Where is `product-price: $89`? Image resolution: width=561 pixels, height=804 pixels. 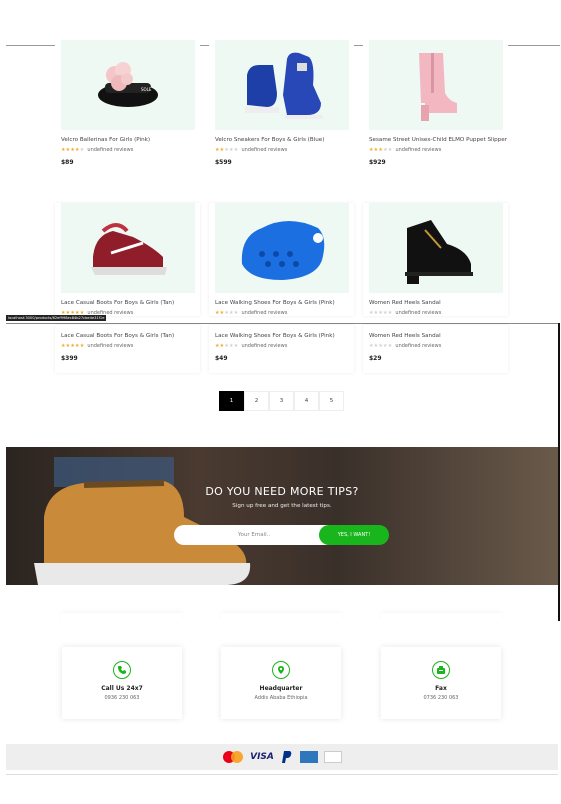 product-price: $89 is located at coordinates (67, 162).